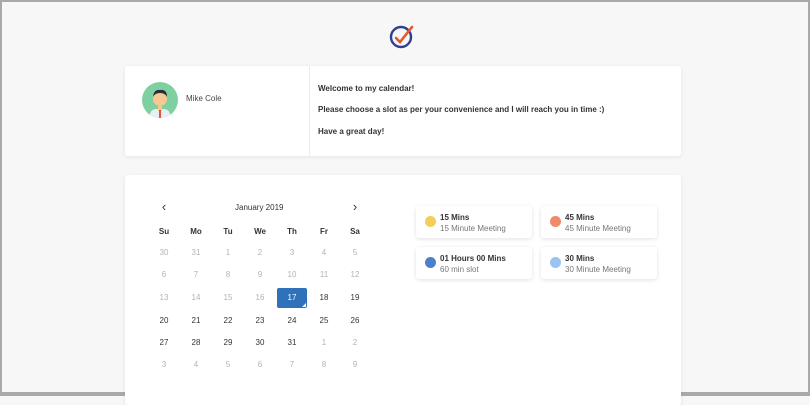 The image size is (810, 405). I want to click on day-cell: 27, so click(164, 343).